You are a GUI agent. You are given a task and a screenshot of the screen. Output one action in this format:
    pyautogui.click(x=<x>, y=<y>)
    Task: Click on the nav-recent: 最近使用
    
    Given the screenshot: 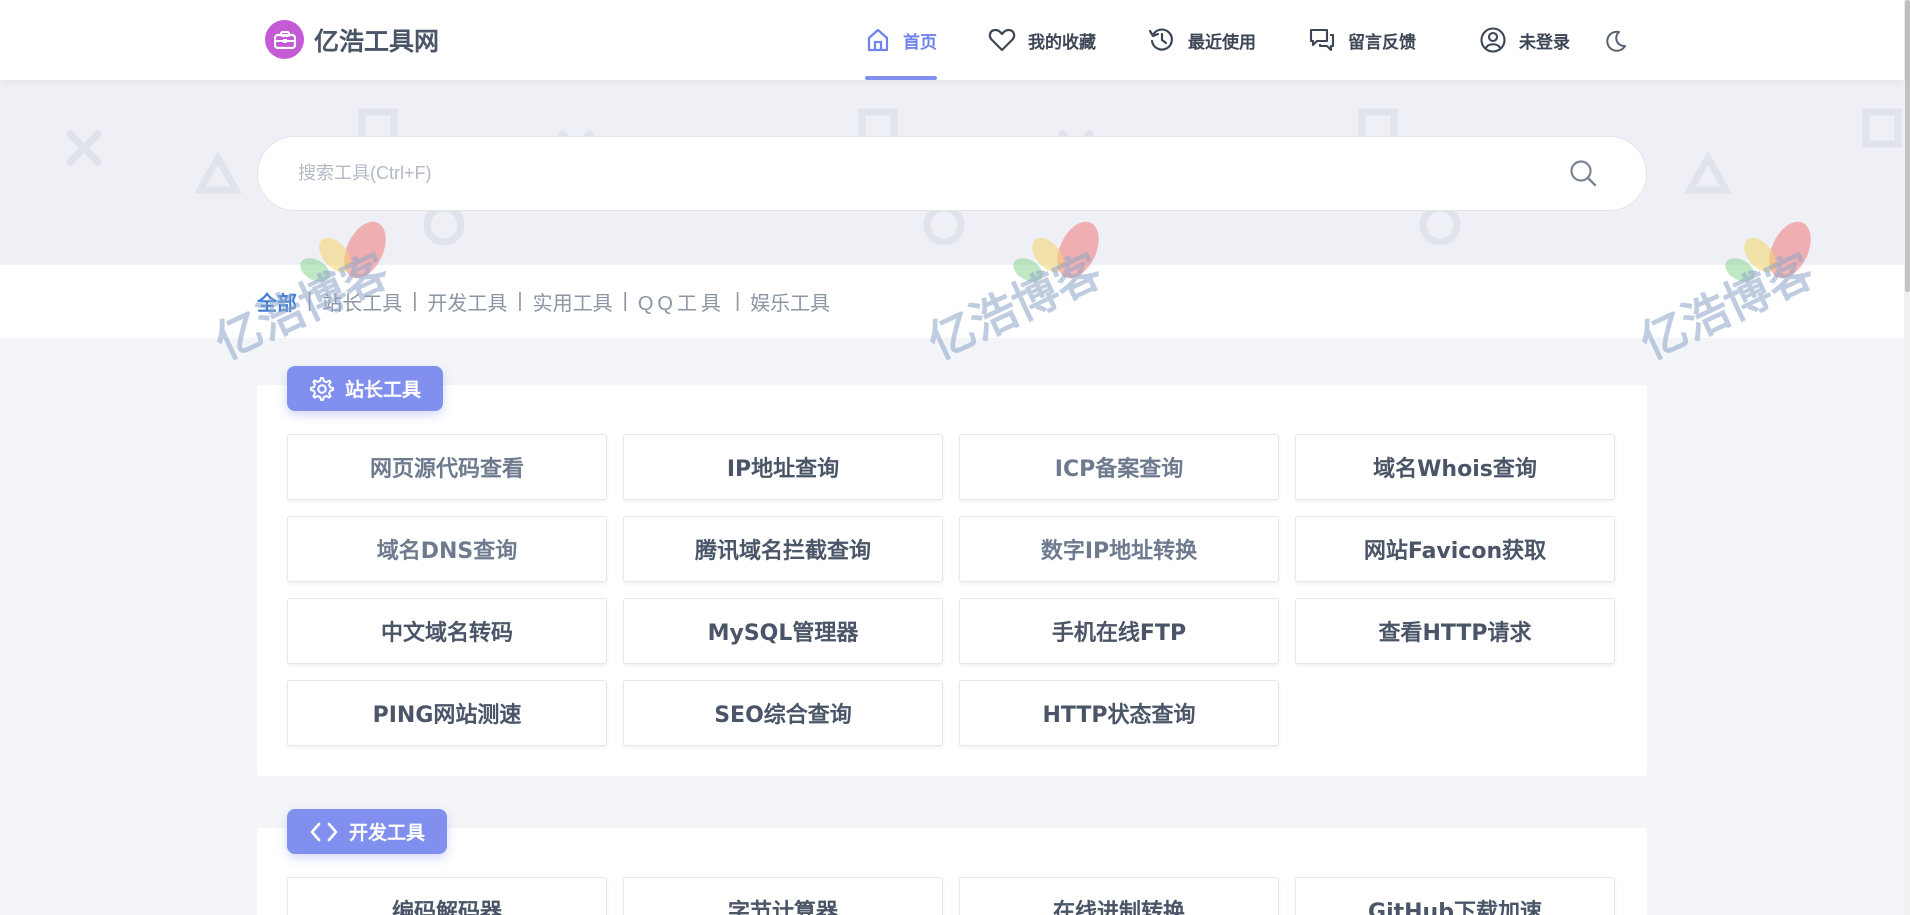 What is the action you would take?
    pyautogui.click(x=1202, y=40)
    